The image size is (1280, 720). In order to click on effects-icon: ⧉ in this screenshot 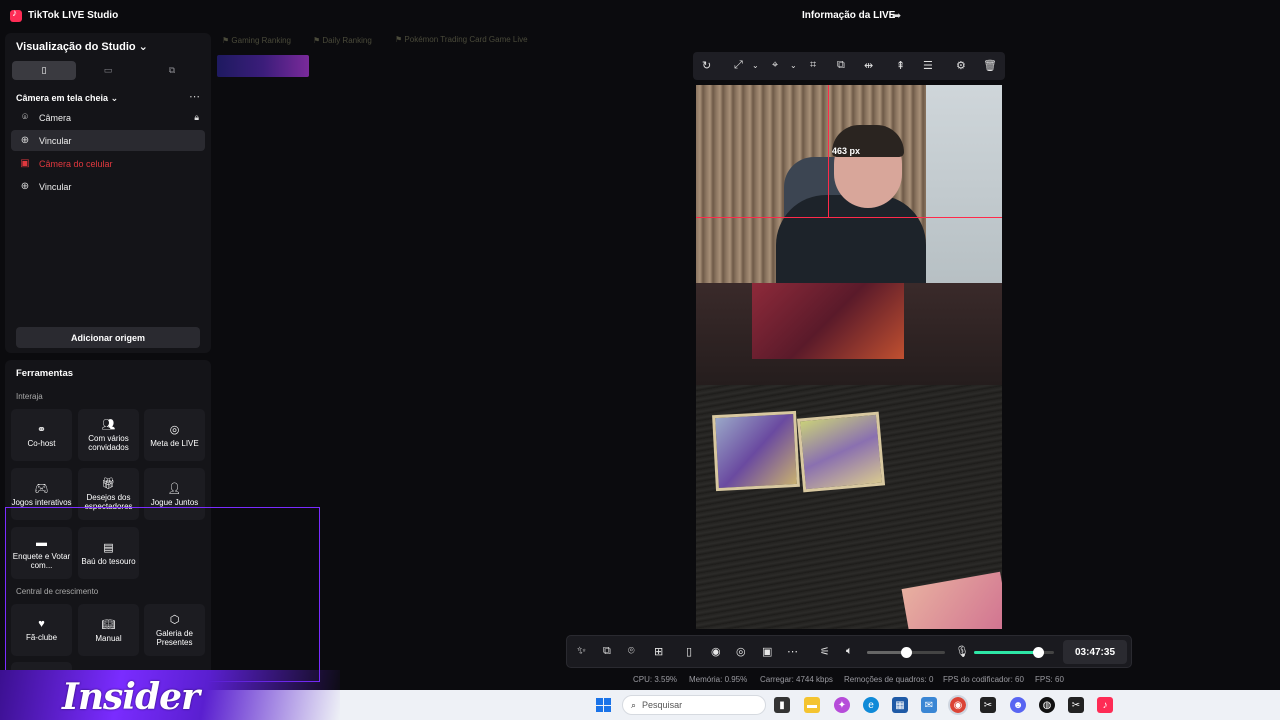, I will do `click(607, 651)`.